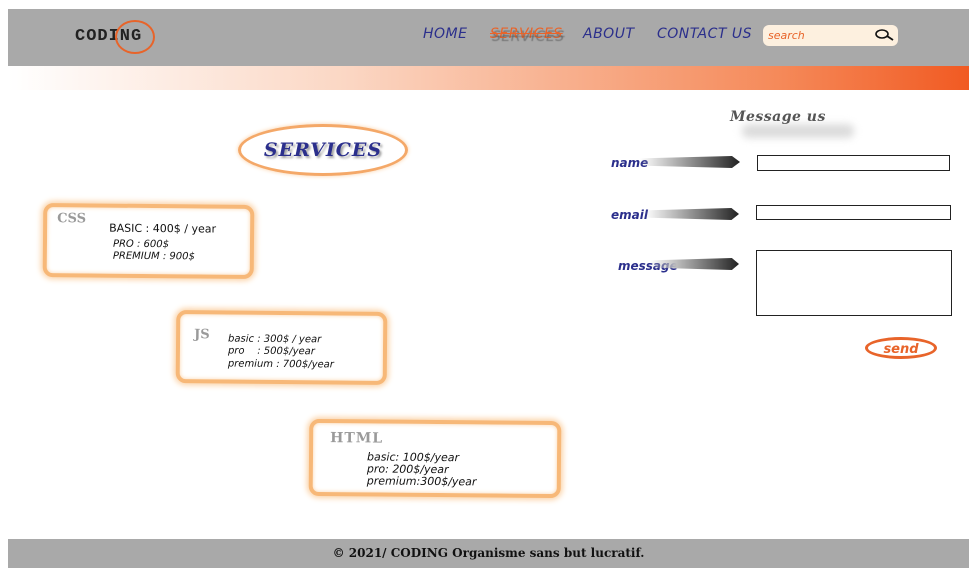 Image resolution: width=969 pixels, height=578 pixels. I want to click on send-label: send, so click(901, 349).